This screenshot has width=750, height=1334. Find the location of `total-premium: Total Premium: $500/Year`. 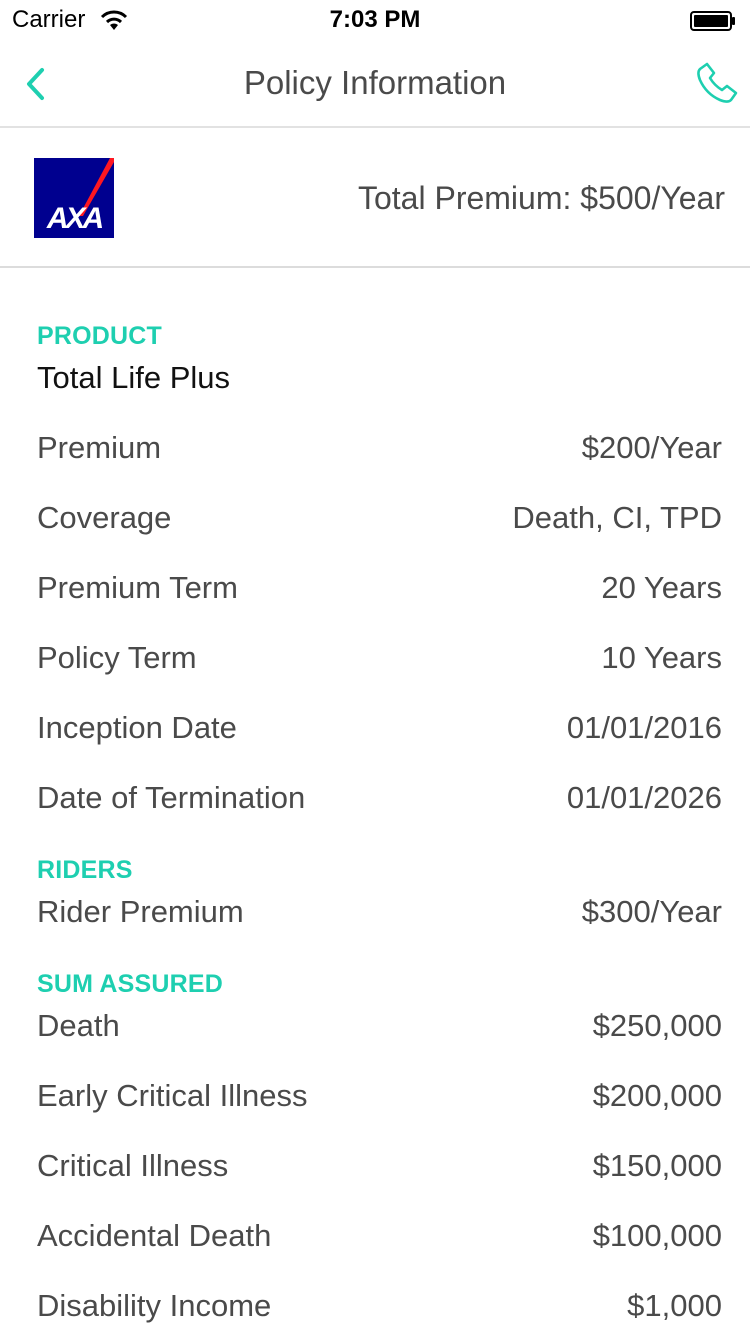

total-premium: Total Premium: $500/Year is located at coordinates (541, 198).